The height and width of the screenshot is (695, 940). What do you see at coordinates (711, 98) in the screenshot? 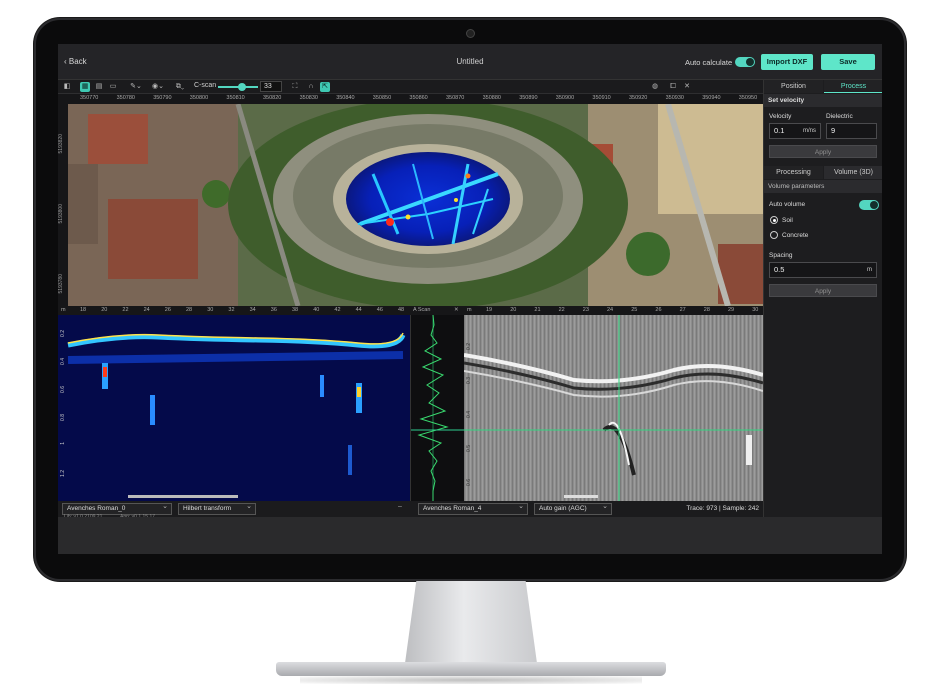
I see `ruler-tick: 350940` at bounding box center [711, 98].